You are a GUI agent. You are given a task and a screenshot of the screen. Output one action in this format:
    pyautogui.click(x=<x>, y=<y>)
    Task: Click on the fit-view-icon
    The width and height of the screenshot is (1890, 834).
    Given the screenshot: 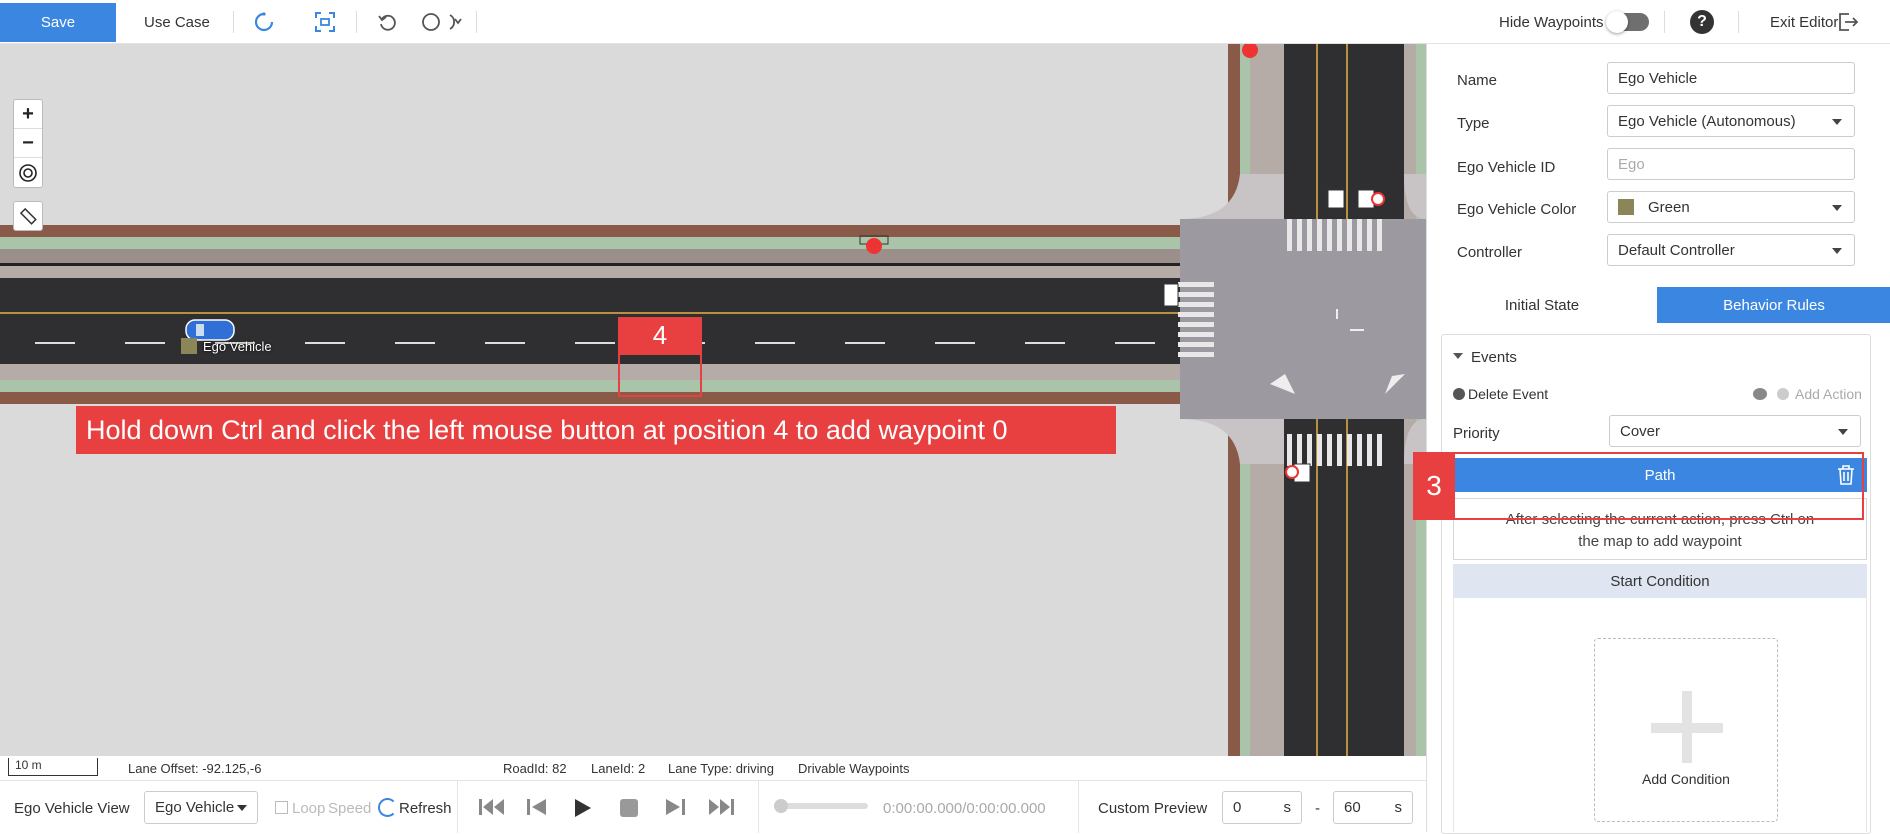 What is the action you would take?
    pyautogui.click(x=325, y=22)
    